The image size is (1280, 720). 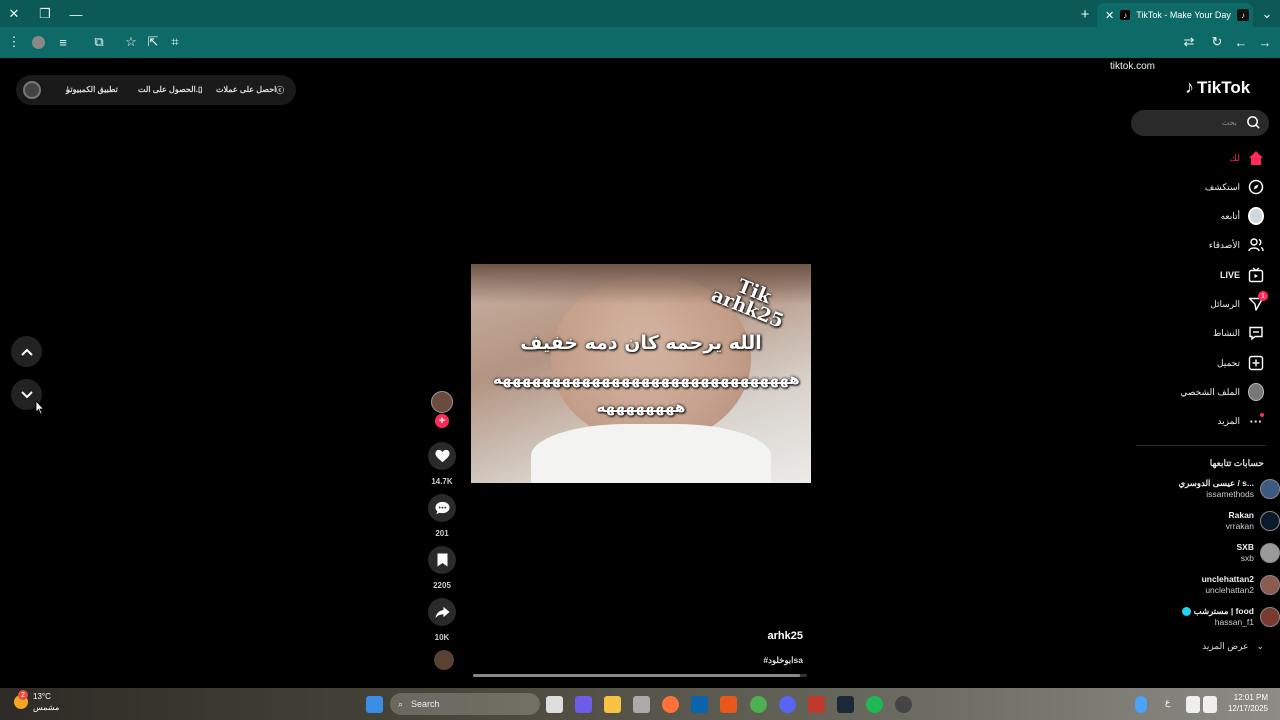 I want to click on music-disc-avatar, so click(x=444, y=660).